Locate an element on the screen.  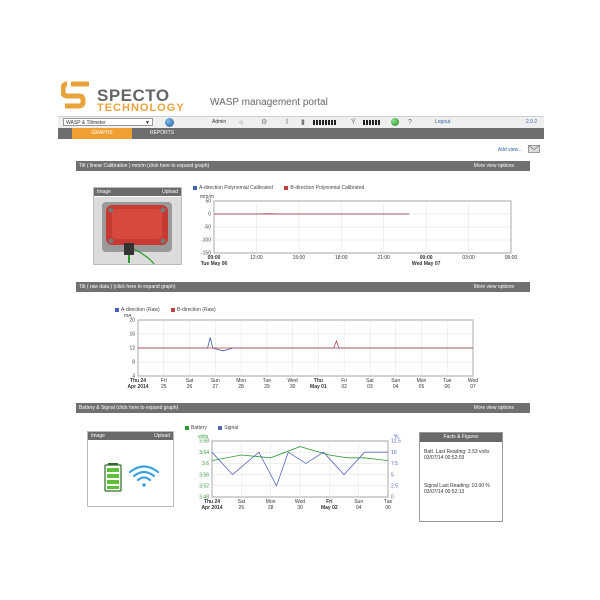
legend-item-a-calibrated: A-direction Polynomial Calibrated is located at coordinates (233, 188).